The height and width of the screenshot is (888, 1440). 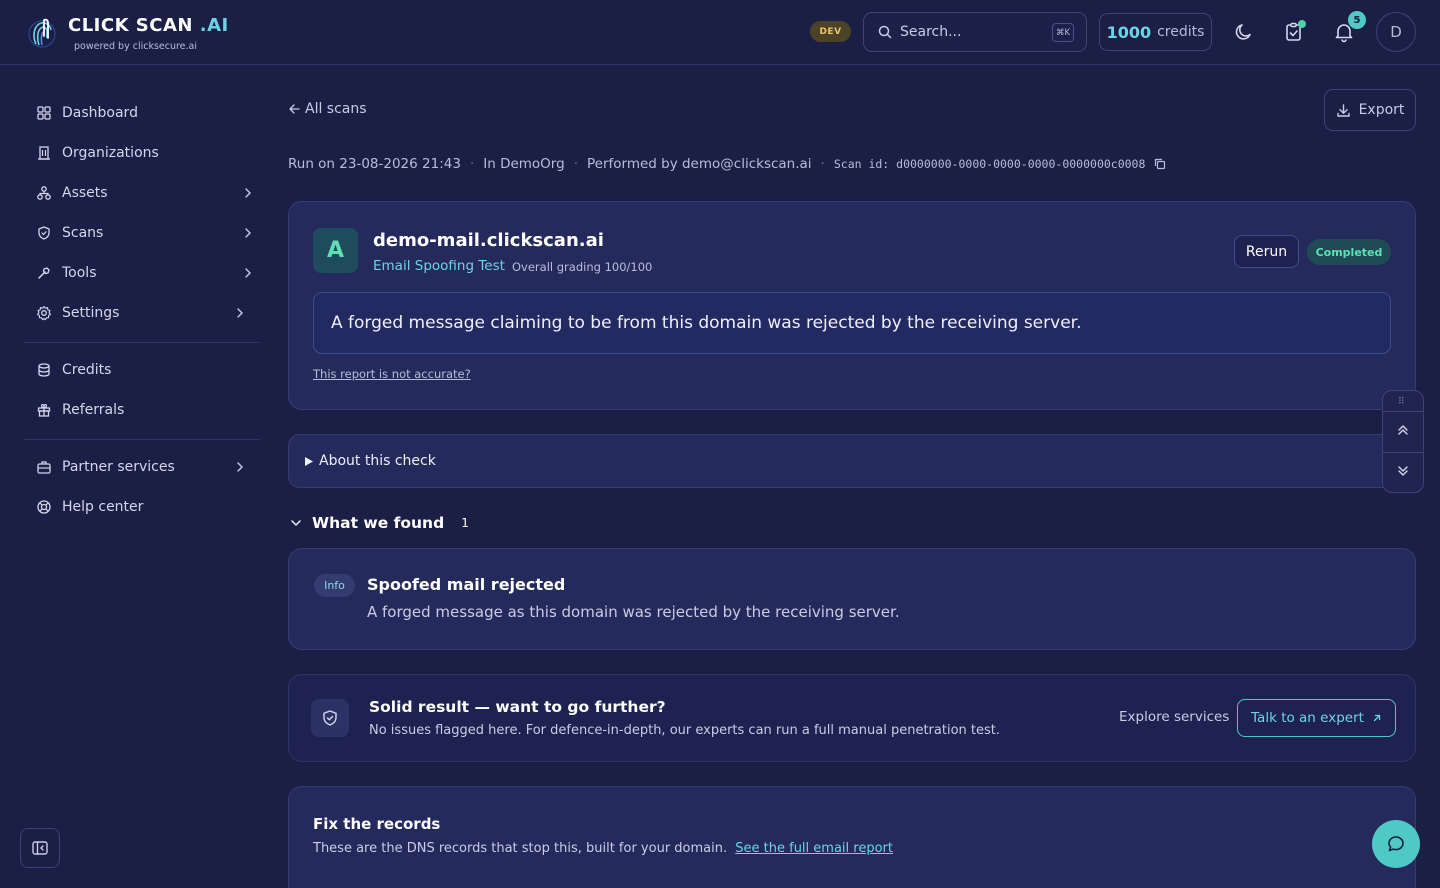 What do you see at coordinates (1396, 32) in the screenshot?
I see `avatar: D` at bounding box center [1396, 32].